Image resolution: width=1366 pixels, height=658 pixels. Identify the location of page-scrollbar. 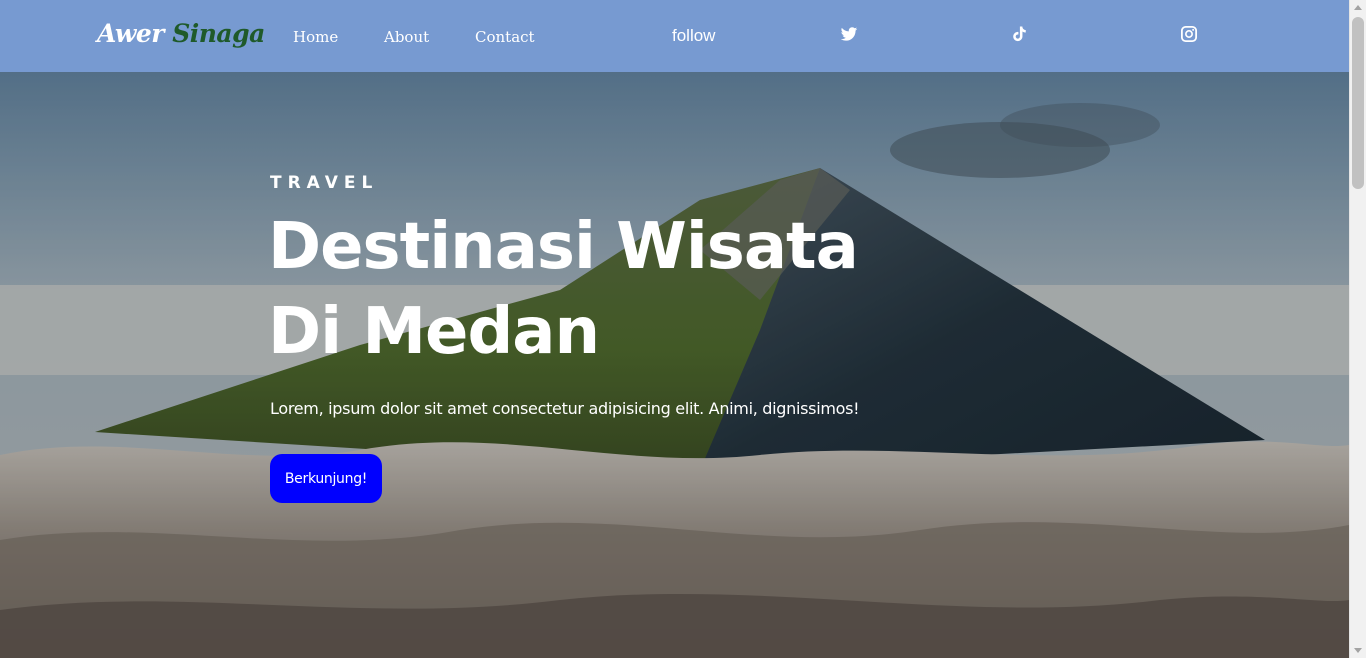
(1357, 329).